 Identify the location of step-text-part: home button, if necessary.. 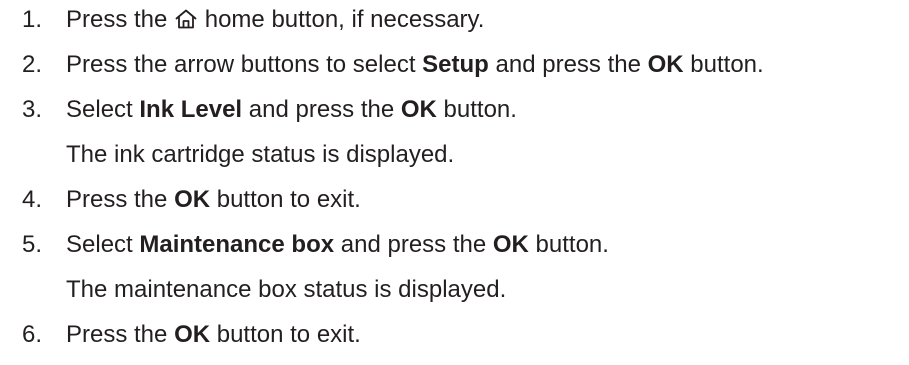
(344, 19).